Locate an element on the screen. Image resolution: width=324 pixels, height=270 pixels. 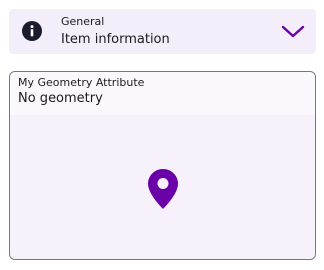
info-icon is located at coordinates (32, 31).